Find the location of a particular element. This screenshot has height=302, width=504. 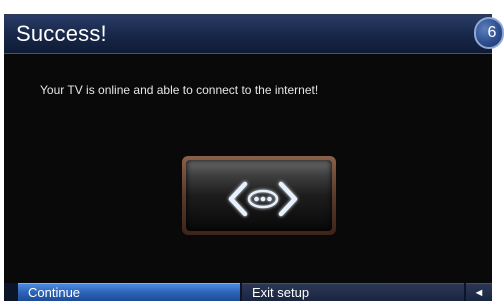

left-arrow-icon: ◄ is located at coordinates (479, 293).